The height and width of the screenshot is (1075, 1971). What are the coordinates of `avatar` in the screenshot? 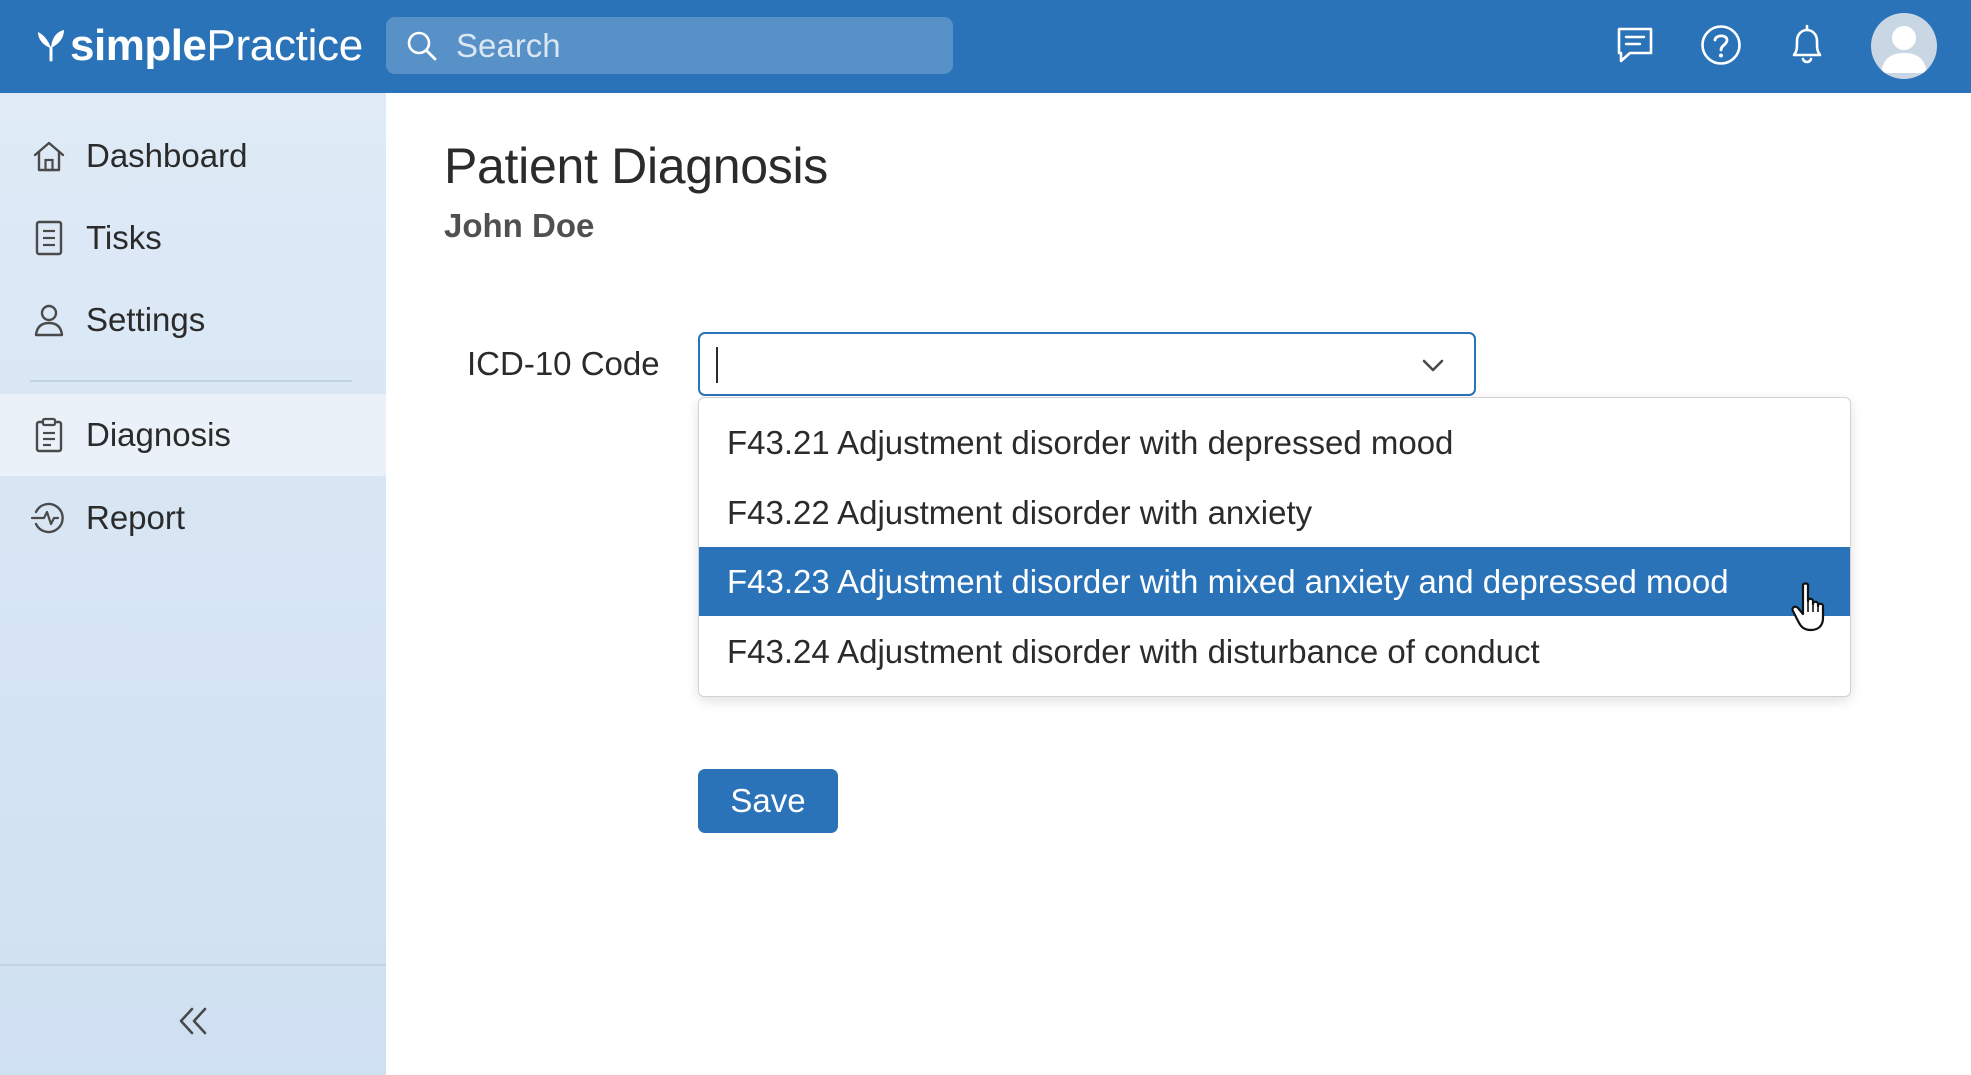 It's located at (1904, 46).